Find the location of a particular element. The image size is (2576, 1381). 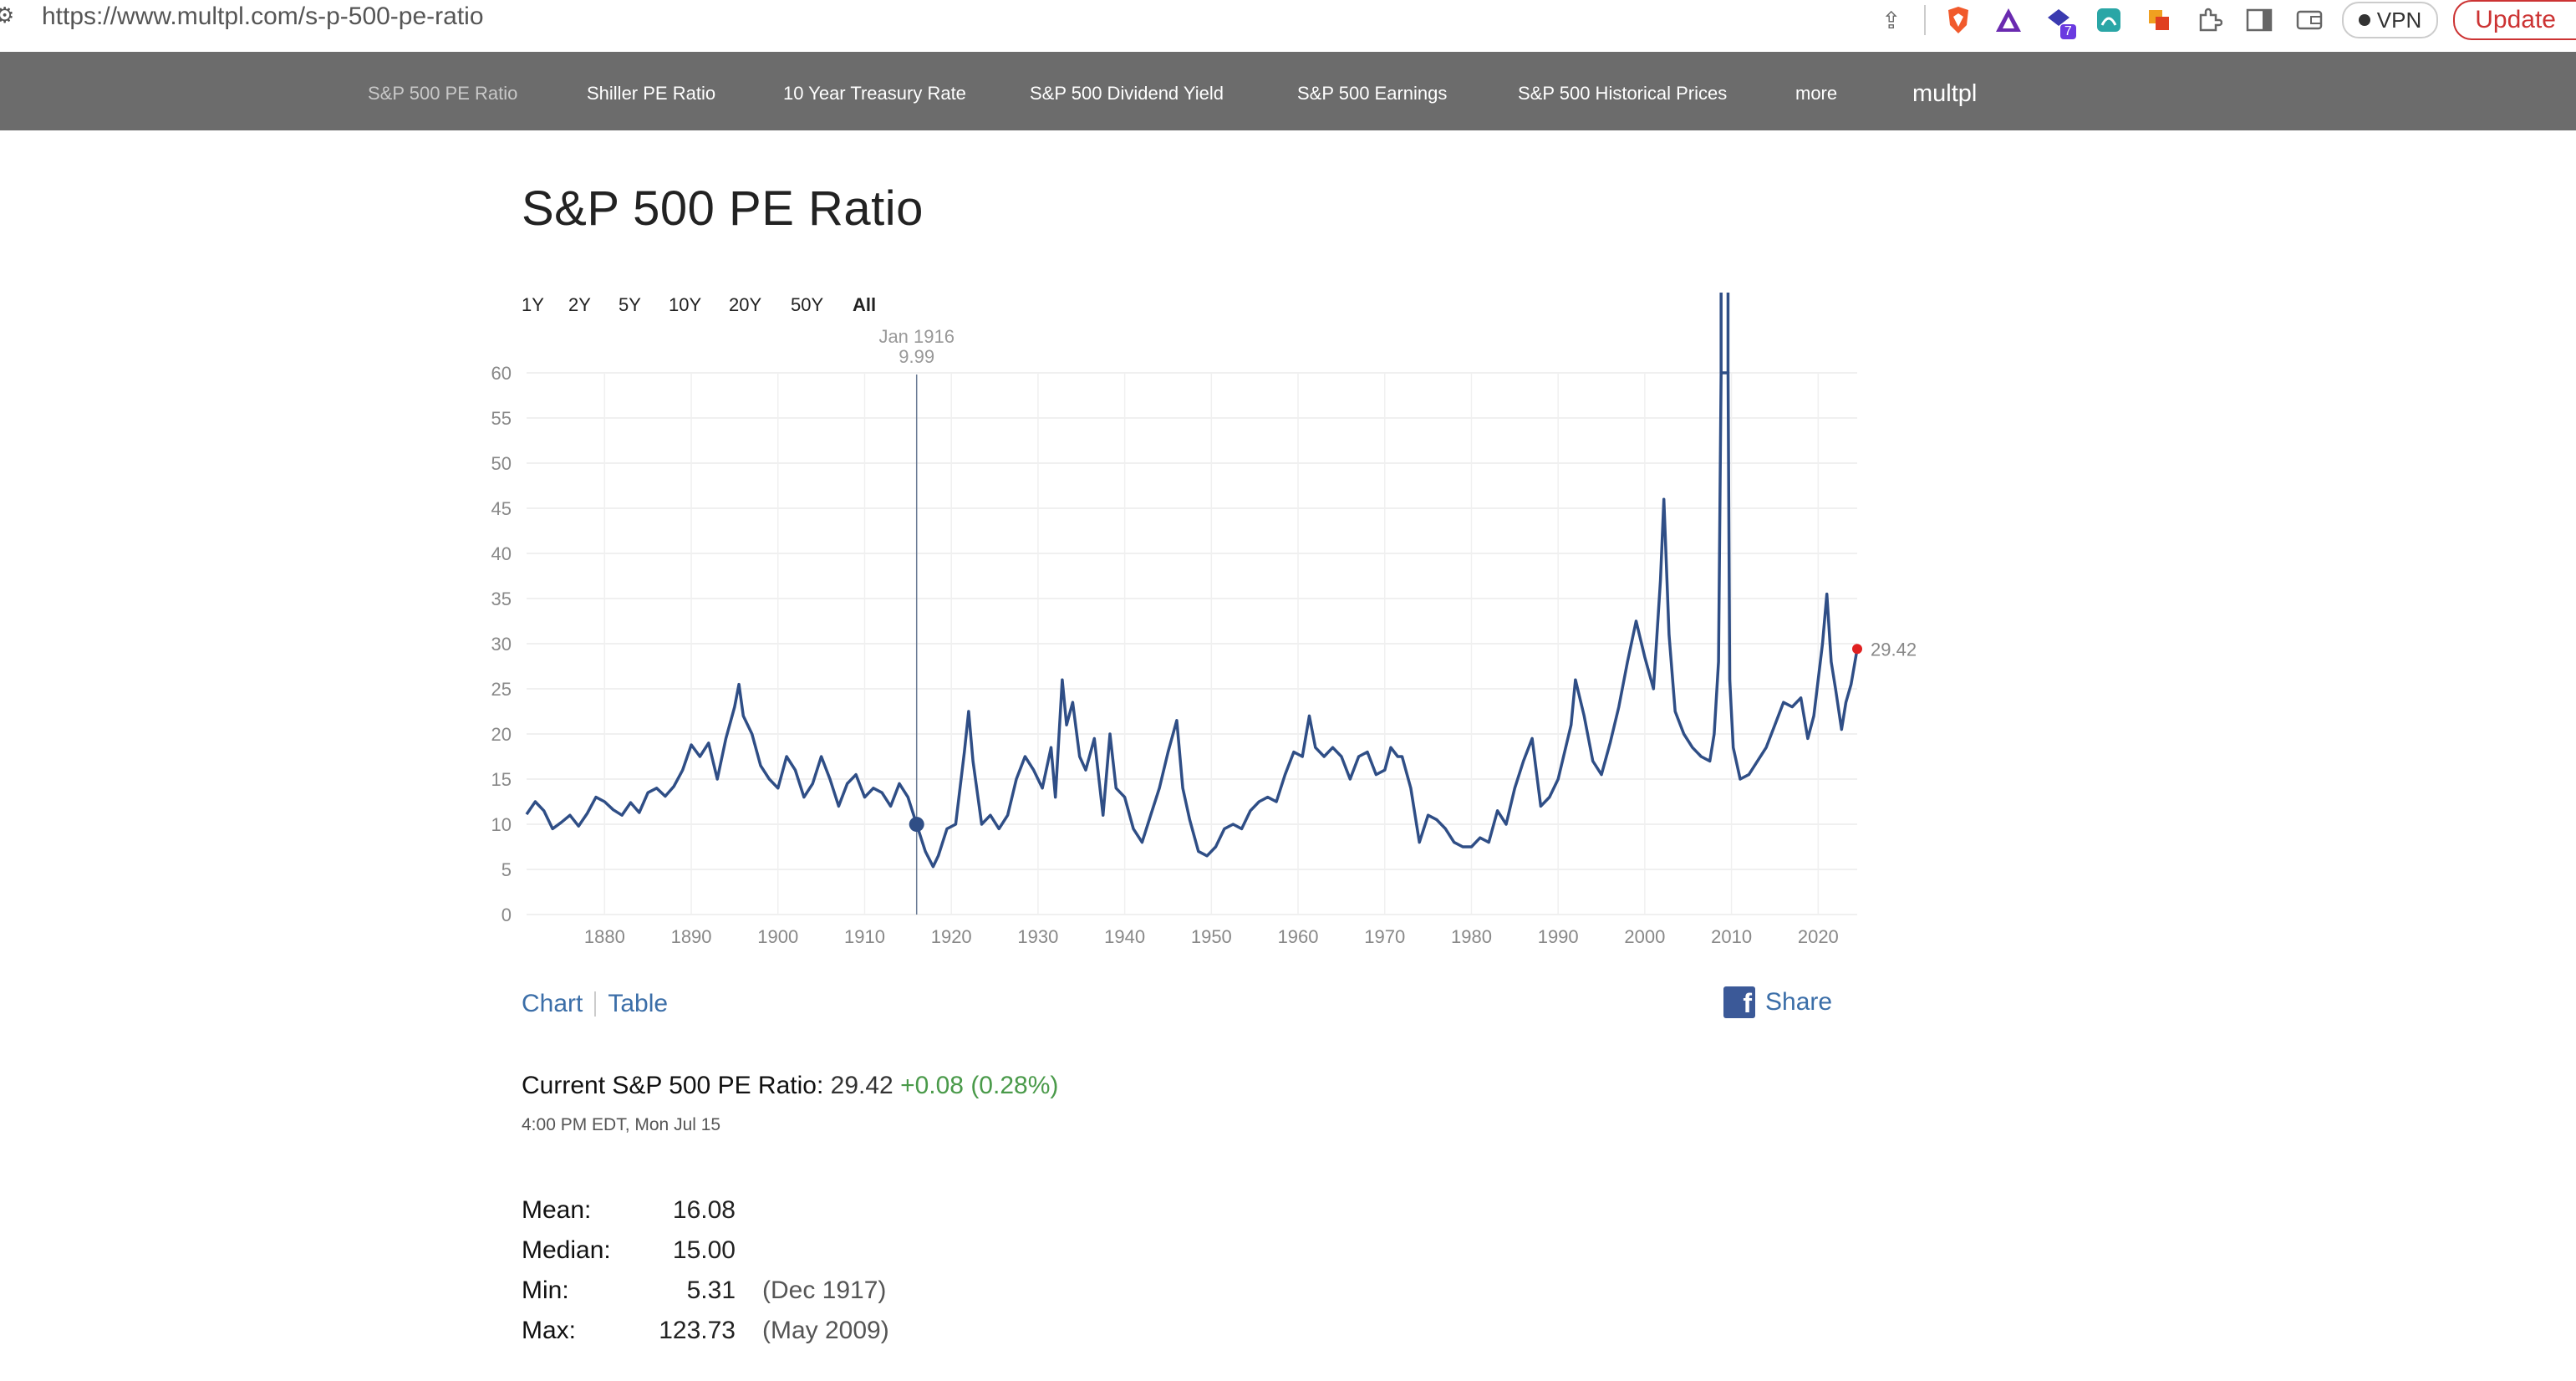

x-tick-label: 2010 is located at coordinates (1731, 935).